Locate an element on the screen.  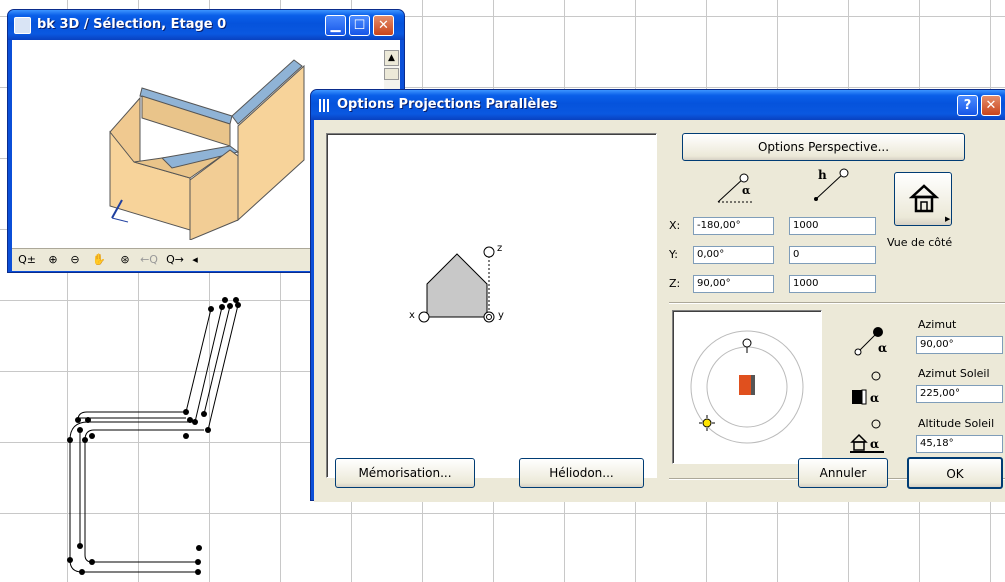
view-side-button: ▶ is located at coordinates (923, 199).